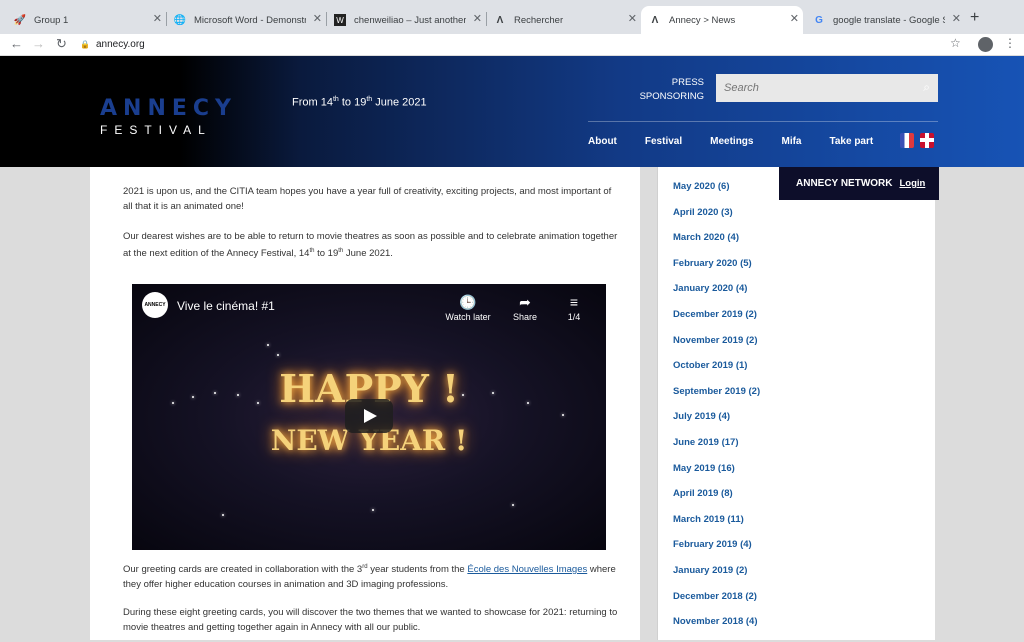 The image size is (1024, 642). I want to click on profile-avatar-icon, so click(985, 44).